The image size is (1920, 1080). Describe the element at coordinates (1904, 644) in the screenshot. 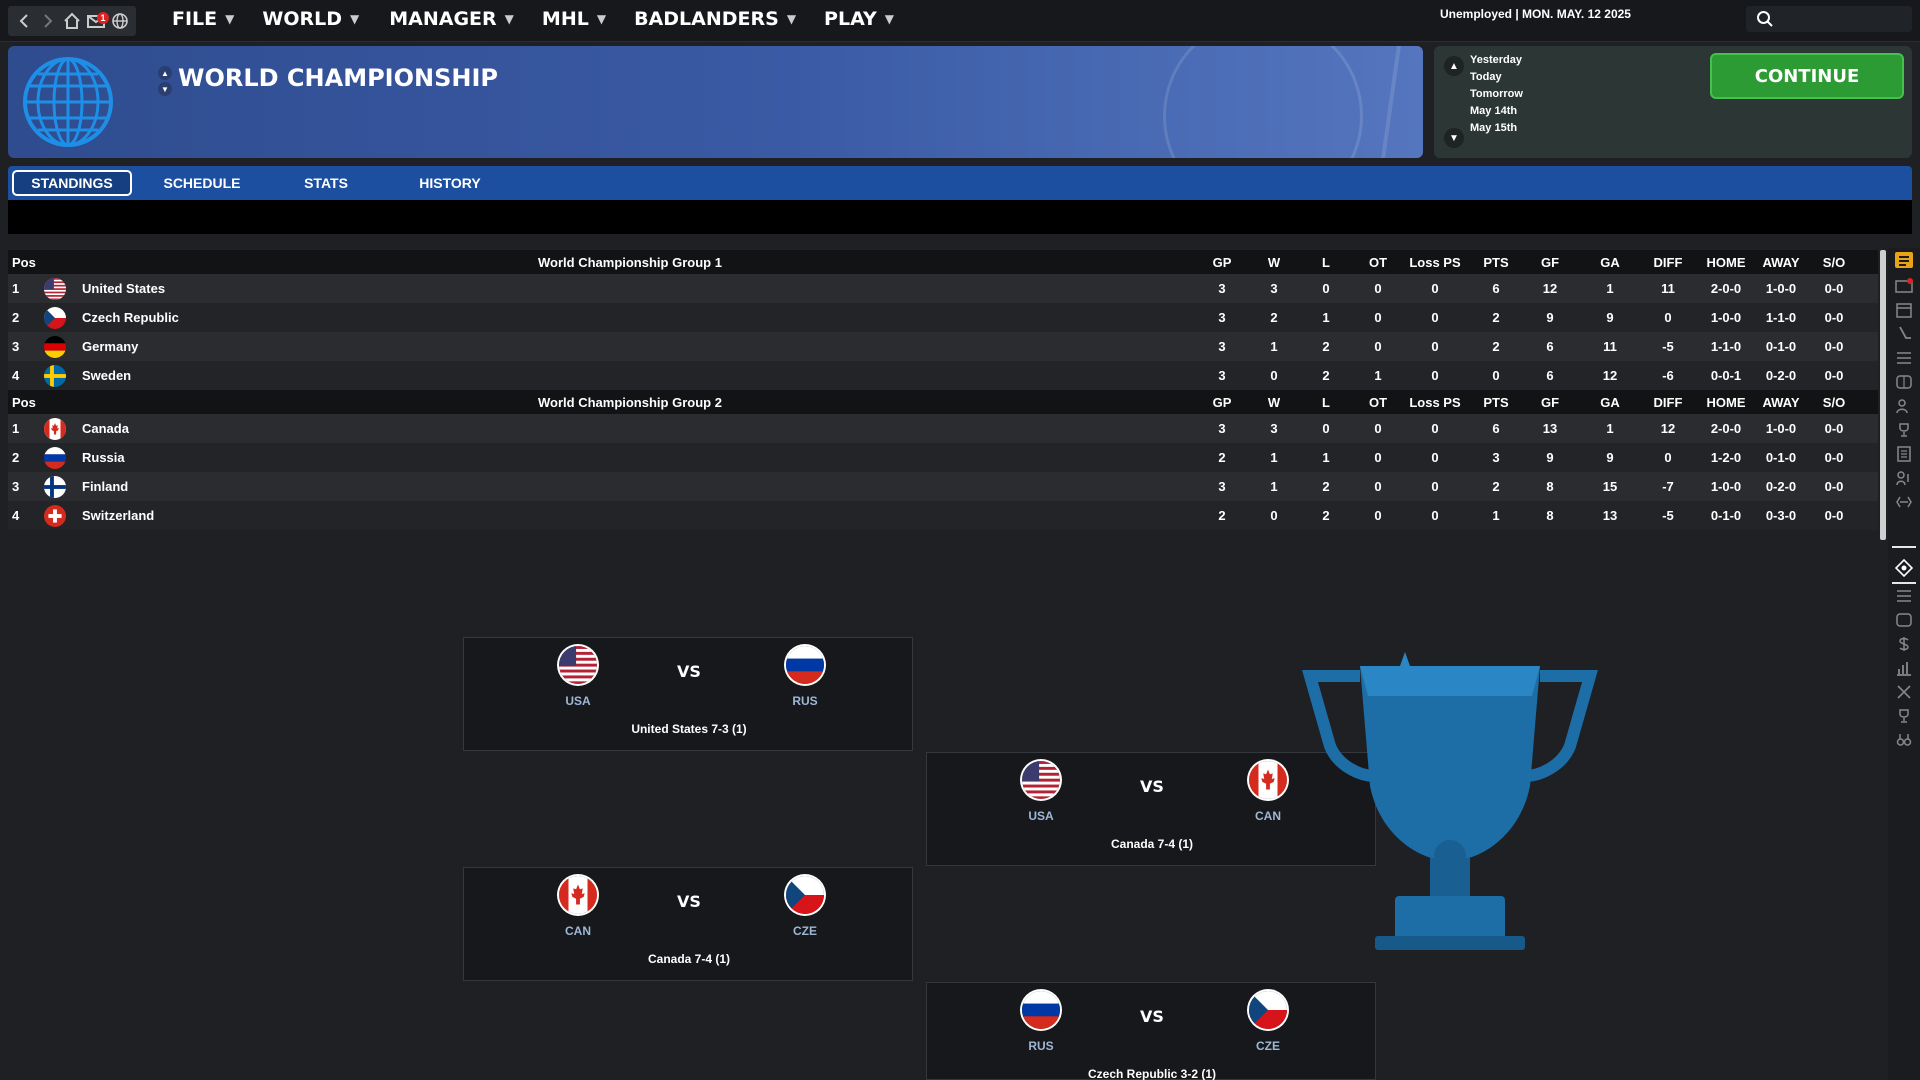

I see `dollar-icon` at that location.